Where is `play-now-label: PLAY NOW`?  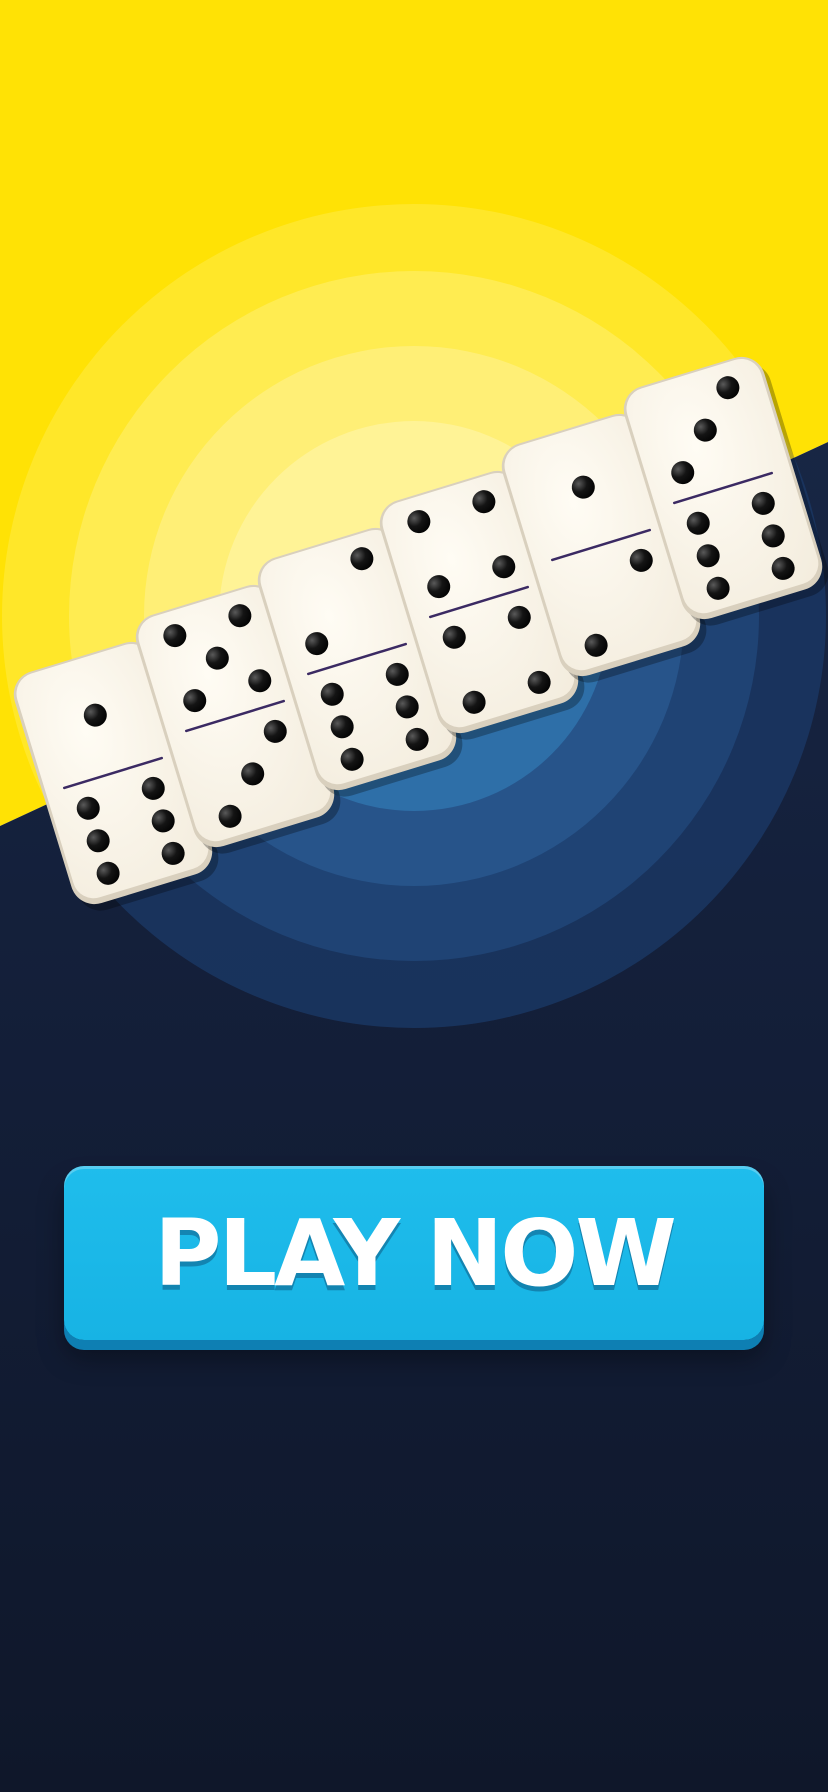
play-now-label: PLAY NOW is located at coordinates (415, 1253).